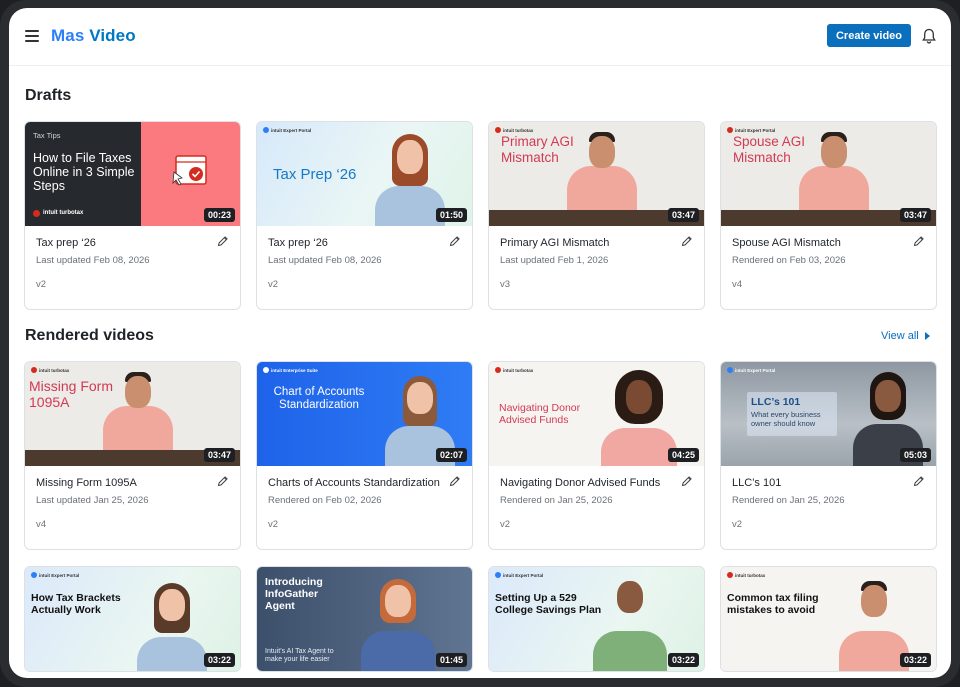  I want to click on duration-badge: 01:50, so click(451, 215).